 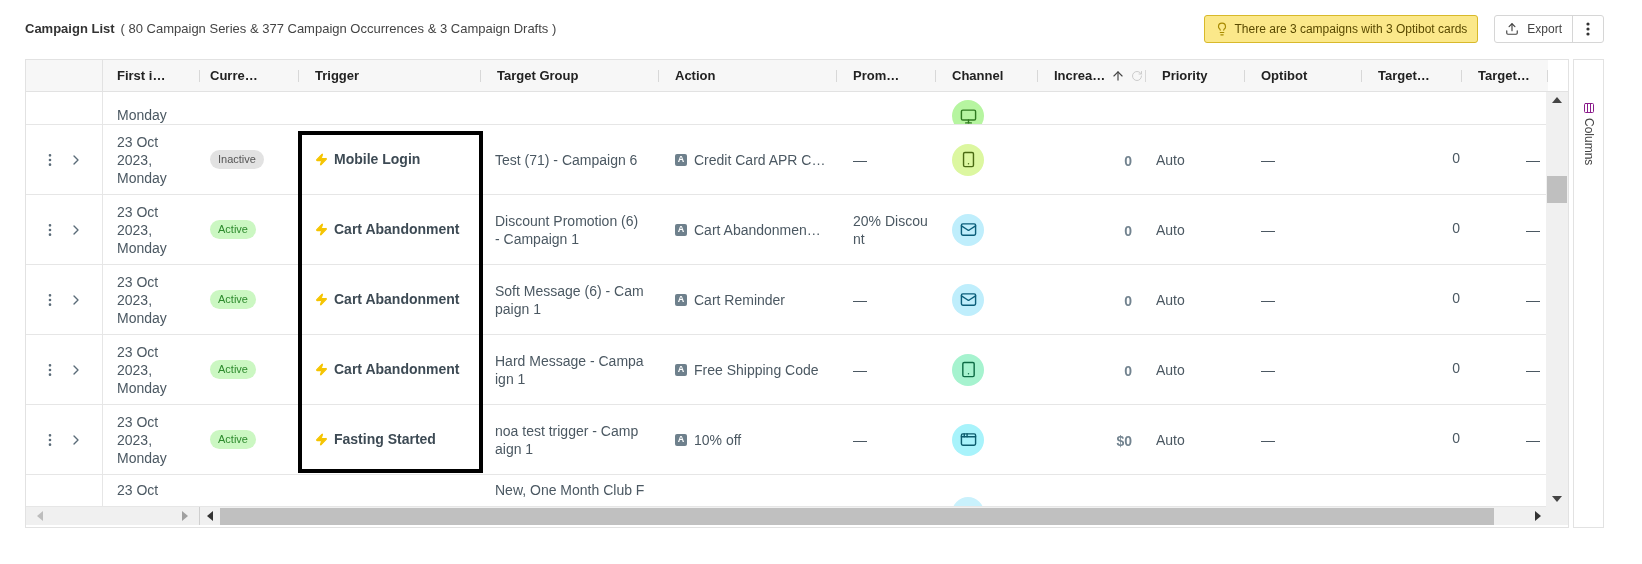 I want to click on column-header: Priority, so click(x=1185, y=75).